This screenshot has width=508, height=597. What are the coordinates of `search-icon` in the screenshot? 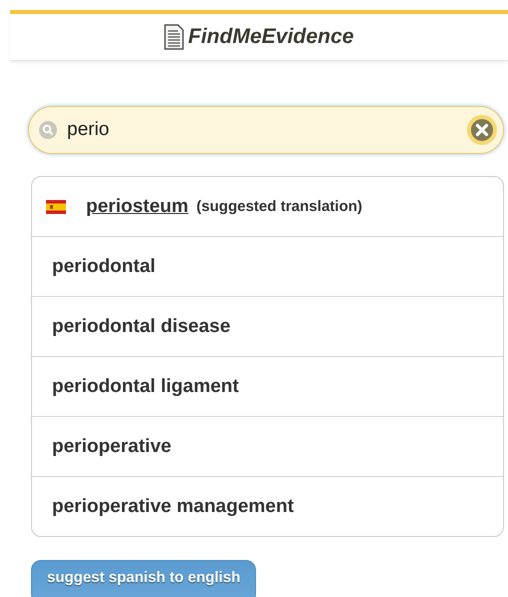 It's located at (48, 130).